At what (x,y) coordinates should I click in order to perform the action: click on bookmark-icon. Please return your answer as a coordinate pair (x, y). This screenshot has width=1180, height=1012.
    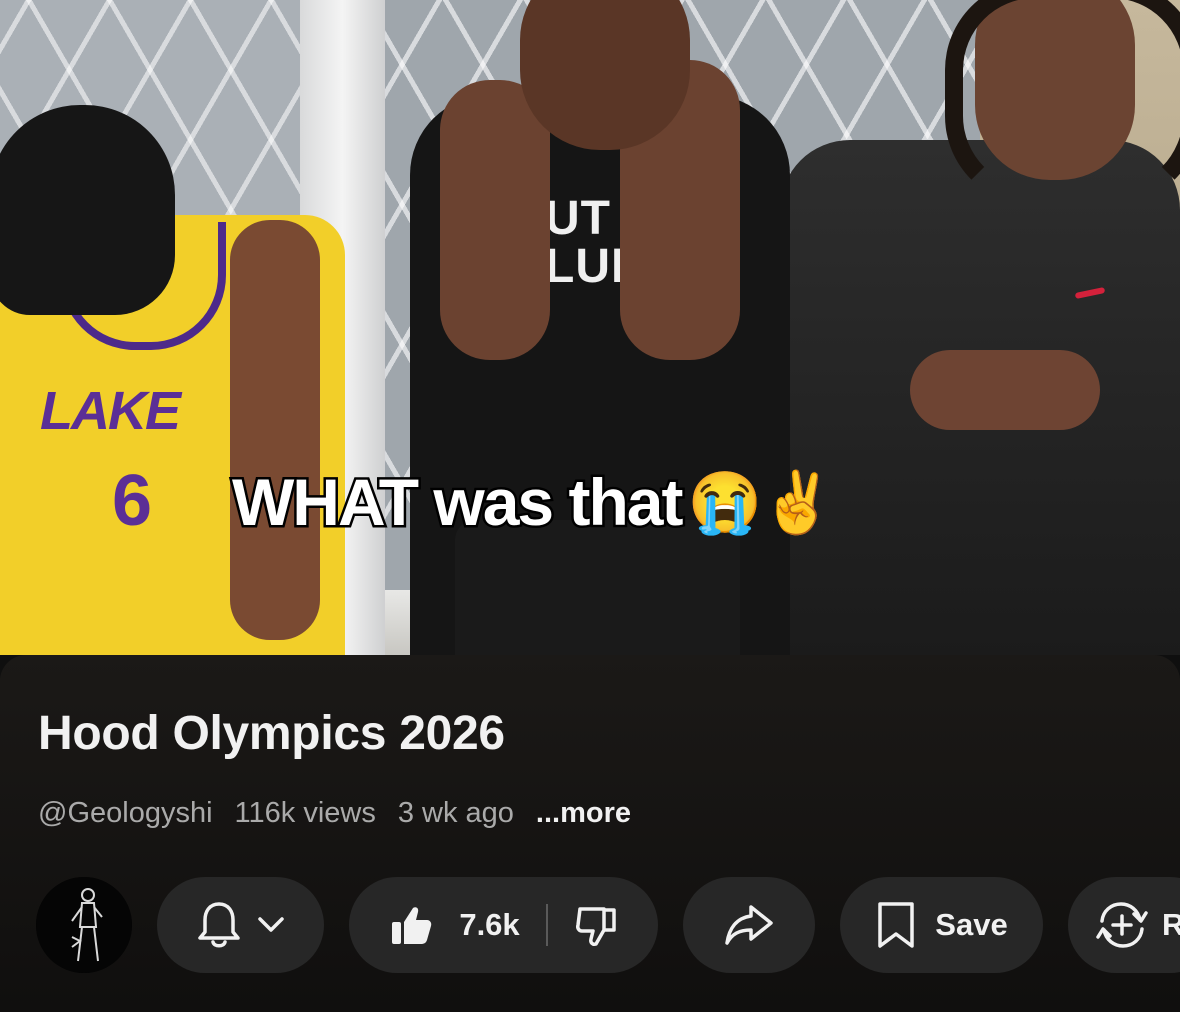
    Looking at the image, I should click on (896, 925).